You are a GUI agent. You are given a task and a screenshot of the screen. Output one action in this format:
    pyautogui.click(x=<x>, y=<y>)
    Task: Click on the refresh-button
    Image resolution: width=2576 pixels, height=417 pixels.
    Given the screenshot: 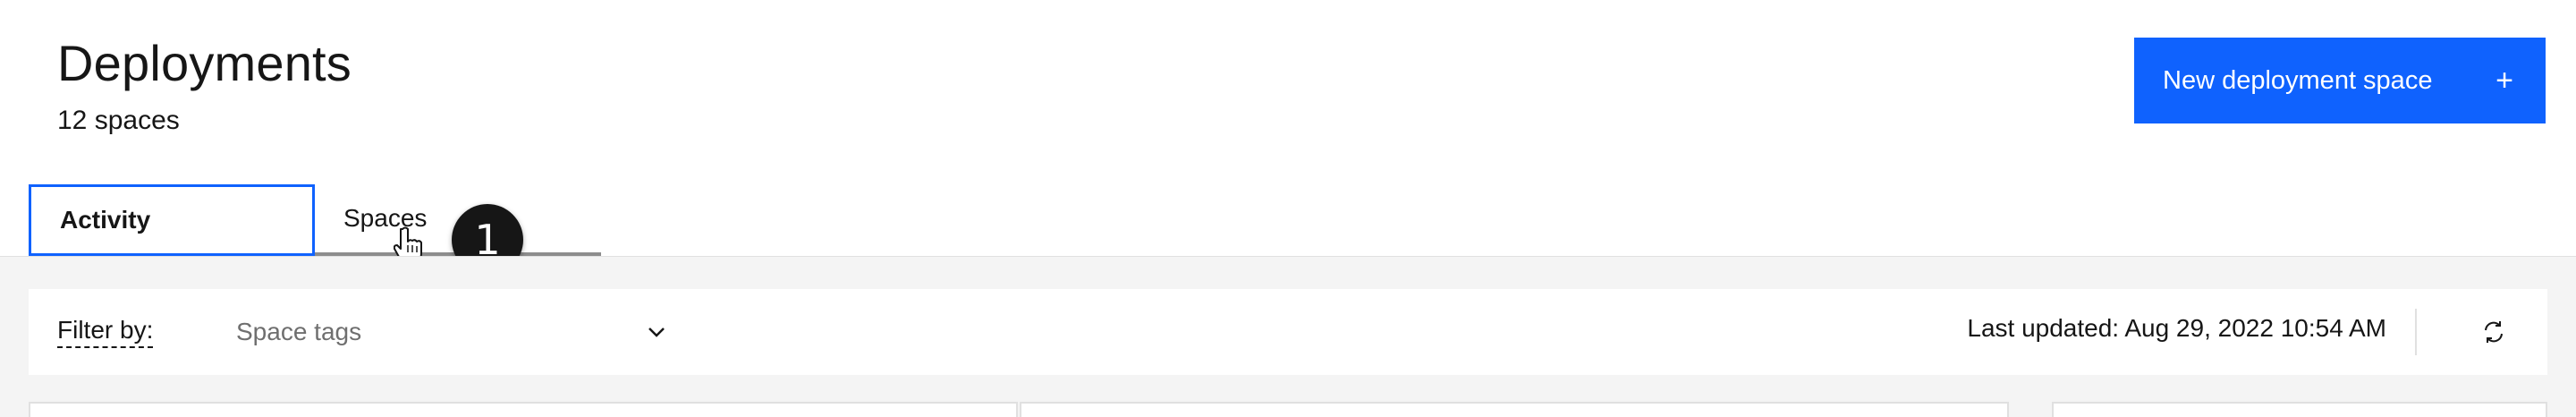 What is the action you would take?
    pyautogui.click(x=2494, y=332)
    